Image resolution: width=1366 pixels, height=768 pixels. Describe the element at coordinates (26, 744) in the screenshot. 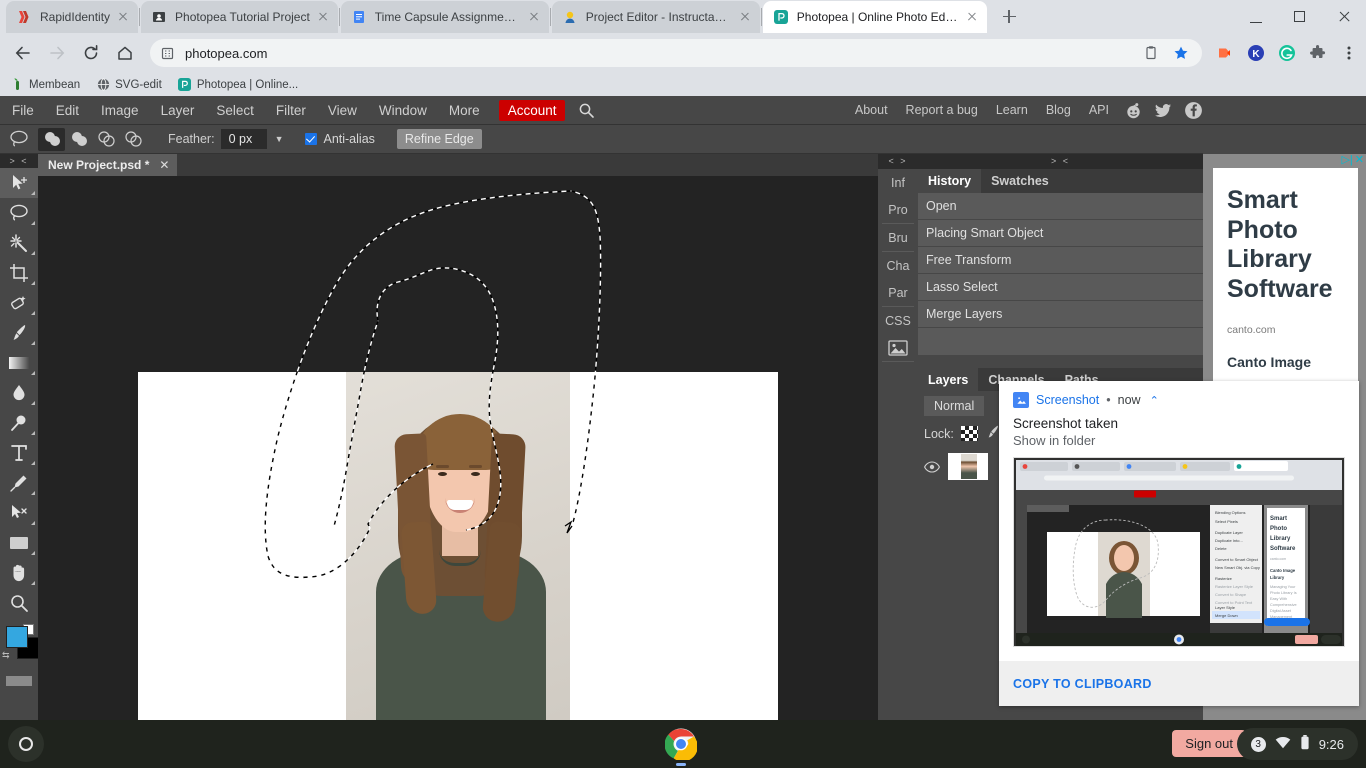

I see `launcher-icon` at that location.